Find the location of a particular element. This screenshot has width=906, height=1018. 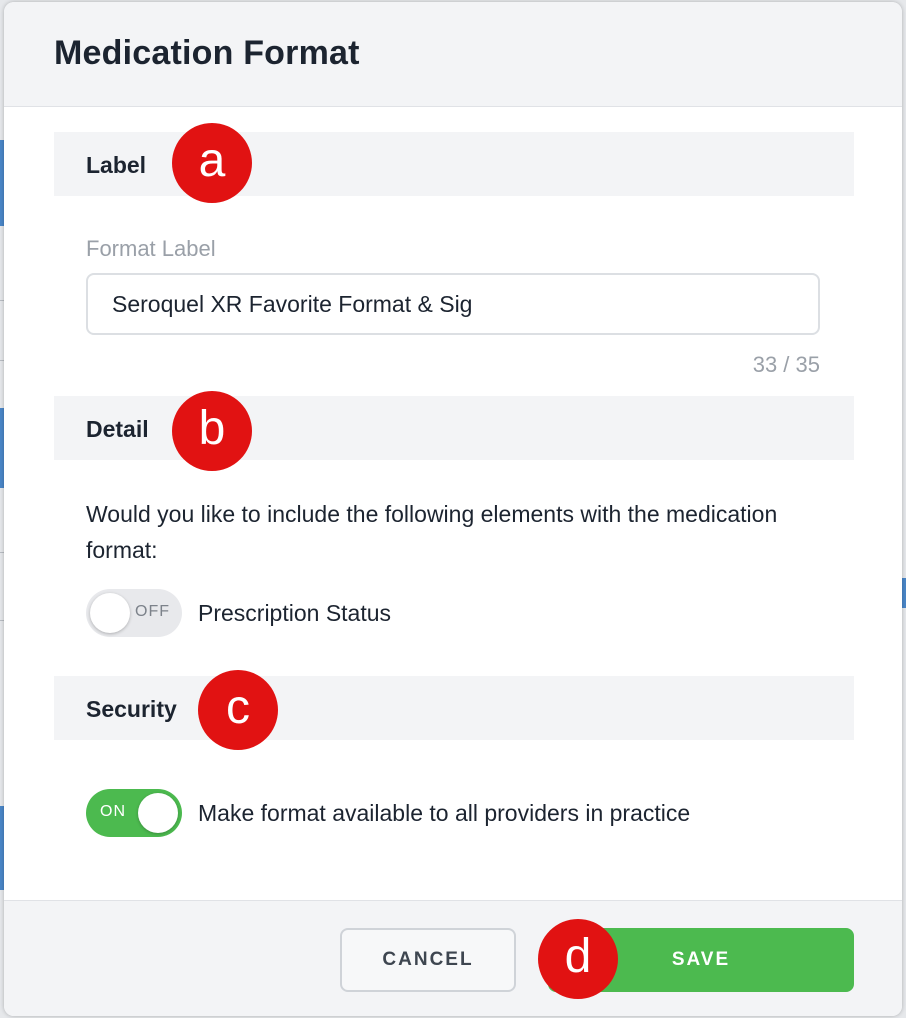

label-section-title: Label is located at coordinates (116, 165).